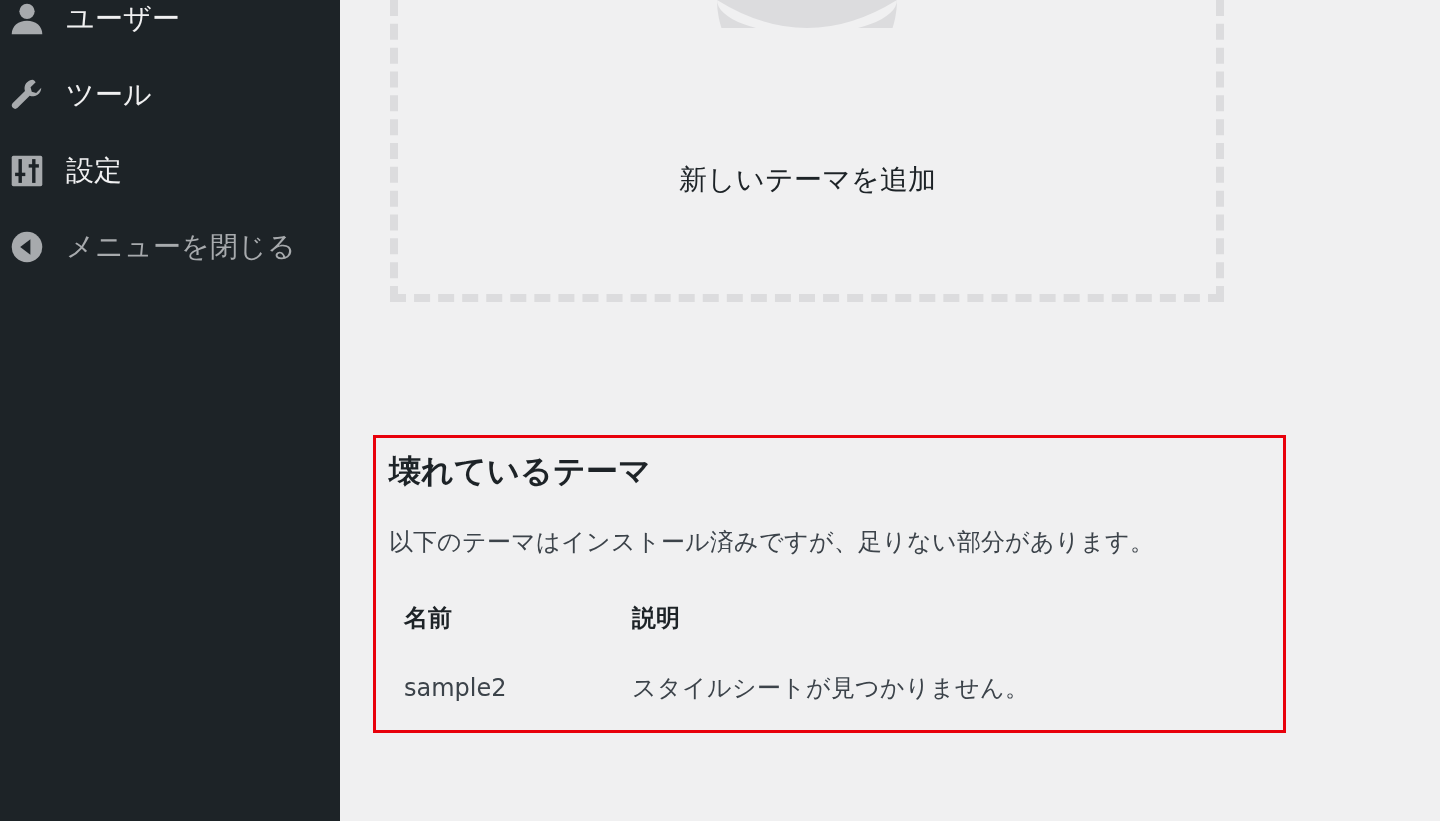  I want to click on sidebar-item: ユーザー, so click(170, 28).